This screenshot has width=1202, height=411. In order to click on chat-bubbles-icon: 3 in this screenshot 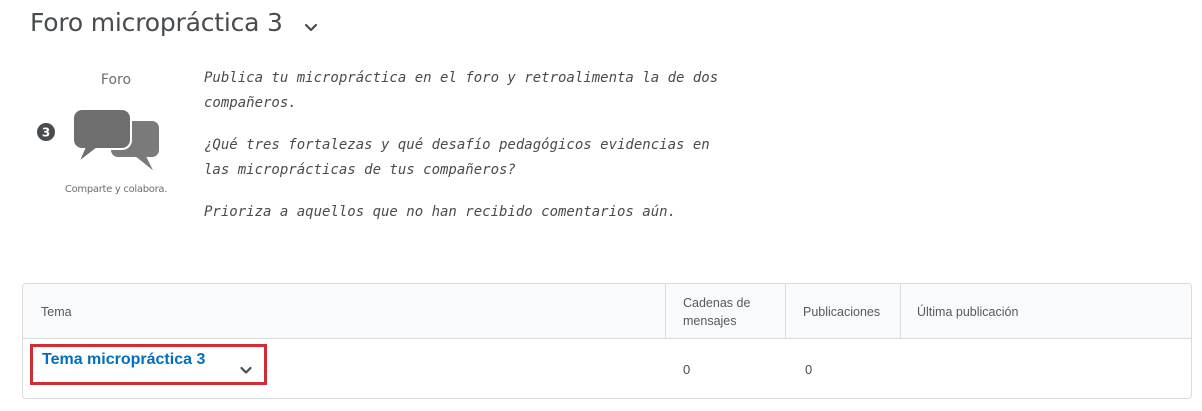, I will do `click(100, 143)`.